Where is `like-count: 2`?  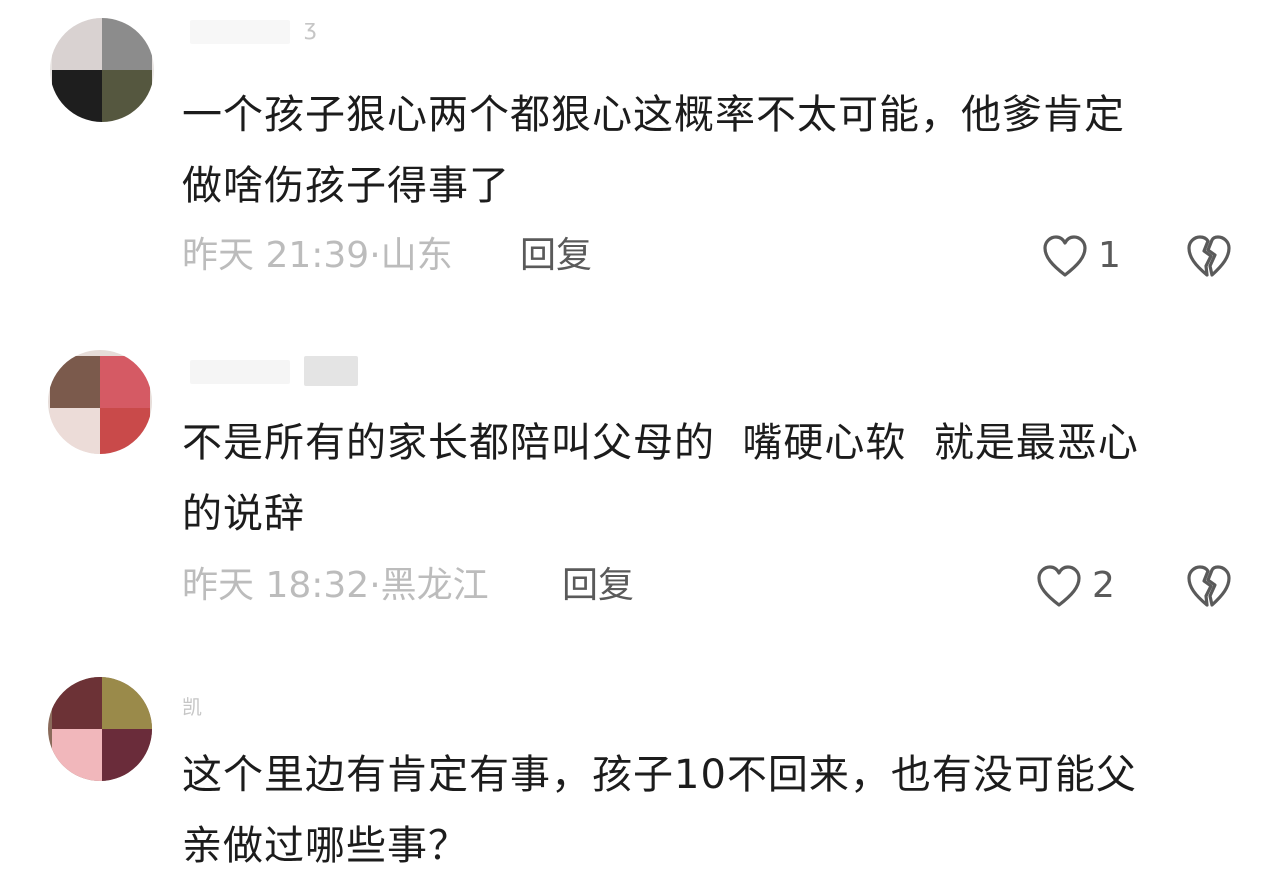 like-count: 2 is located at coordinates (1103, 585).